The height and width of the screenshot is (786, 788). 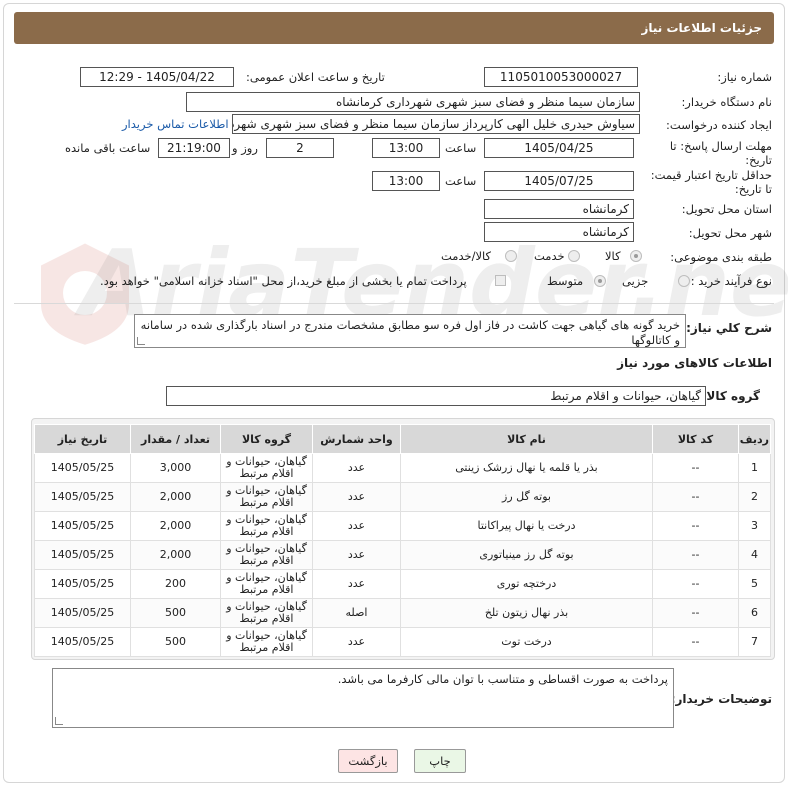 I want to click on deadline-label: مهلت ارسال پاسخ: تا تاریخ:, so click(x=720, y=153).